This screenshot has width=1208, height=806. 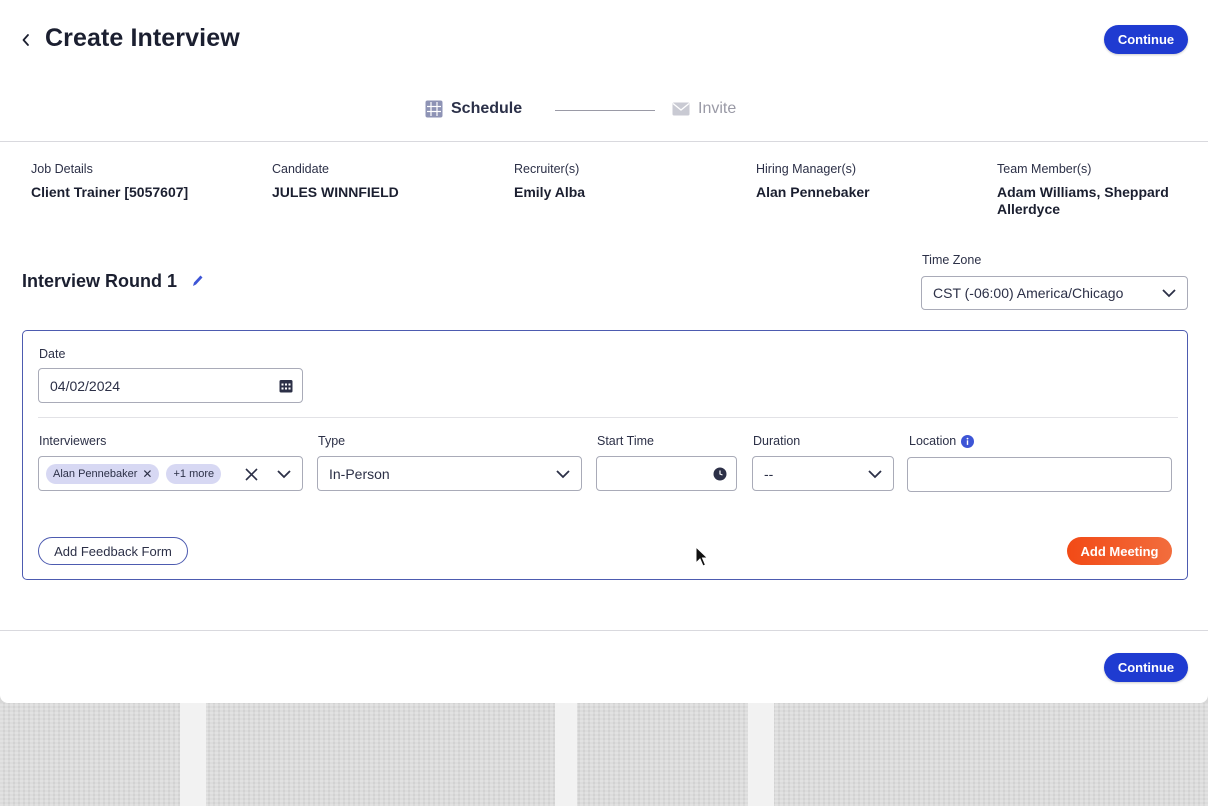 I want to click on interviewer-chip-label: Alan Pennebaker, so click(x=95, y=473).